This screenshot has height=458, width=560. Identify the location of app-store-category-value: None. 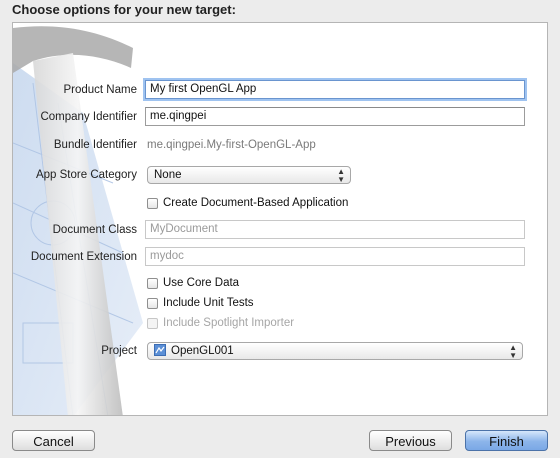
(168, 175).